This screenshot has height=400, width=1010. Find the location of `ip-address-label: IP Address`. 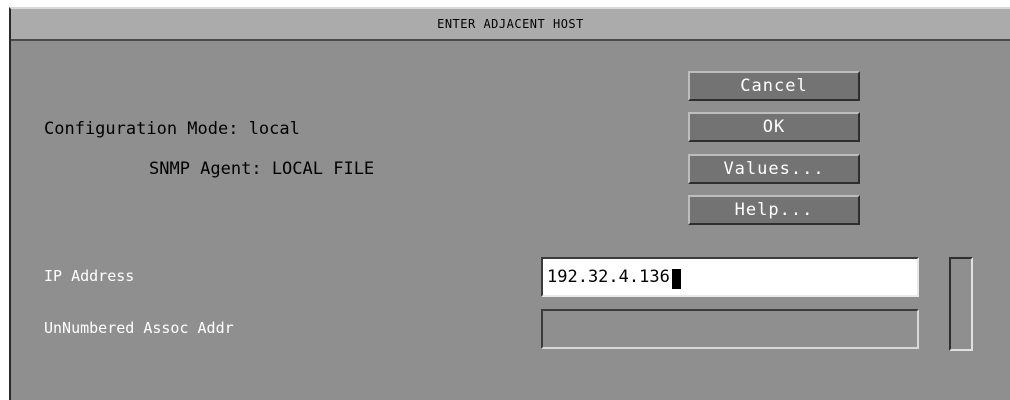

ip-address-label: IP Address is located at coordinates (89, 276).